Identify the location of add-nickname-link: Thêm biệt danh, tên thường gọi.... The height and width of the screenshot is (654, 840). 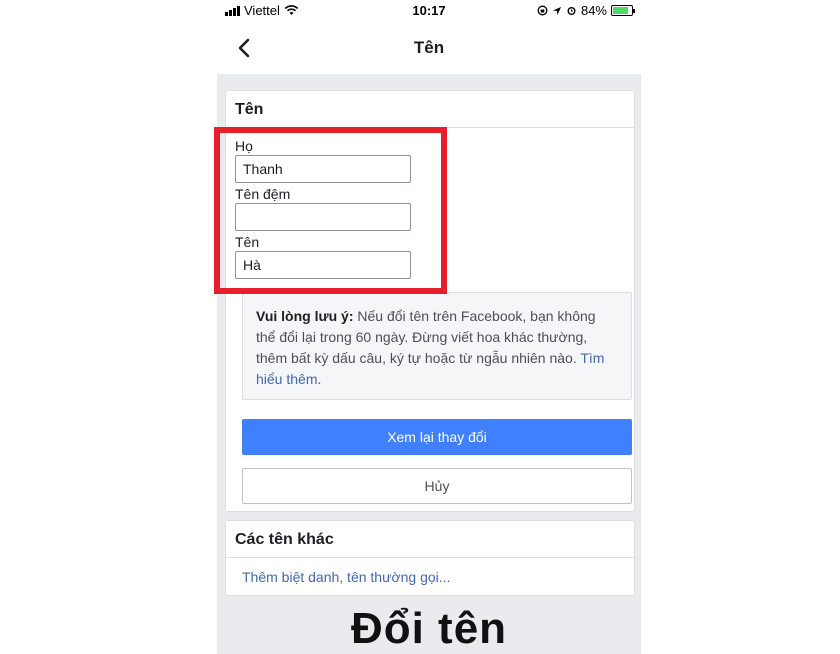
(346, 577).